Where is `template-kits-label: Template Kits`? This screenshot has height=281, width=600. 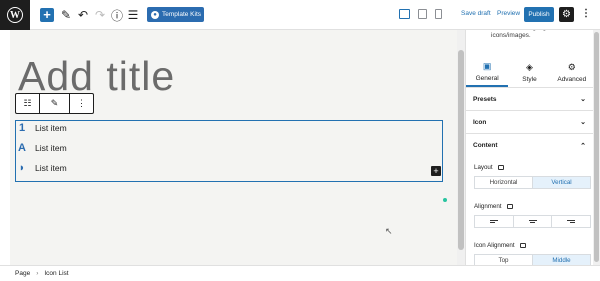 template-kits-label: Template Kits is located at coordinates (182, 14).